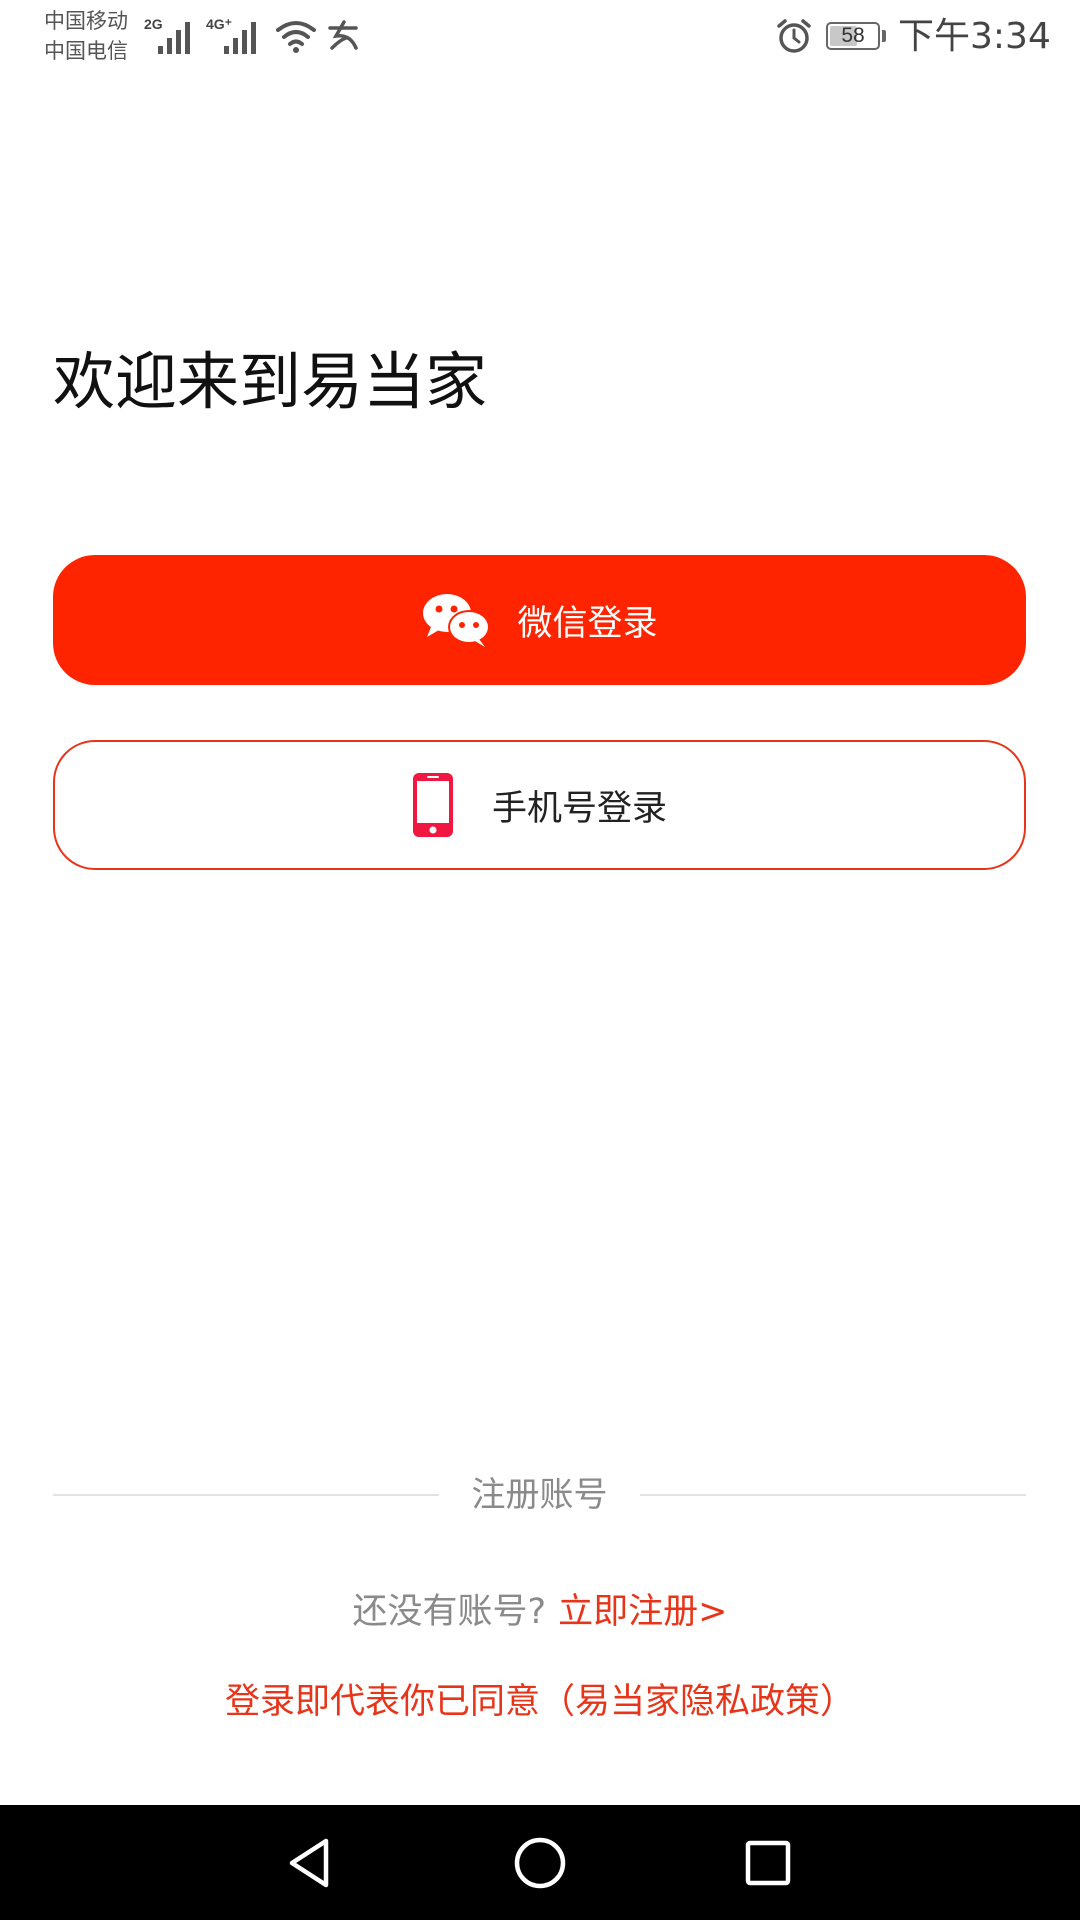 The height and width of the screenshot is (1920, 1080). Describe the element at coordinates (768, 1863) in the screenshot. I see `recent-apps-icon` at that location.